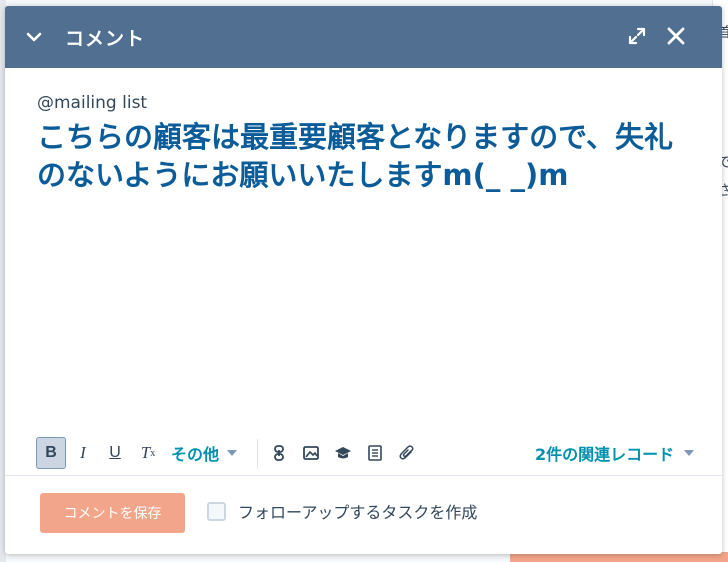  I want to click on checkbox, so click(216, 511).